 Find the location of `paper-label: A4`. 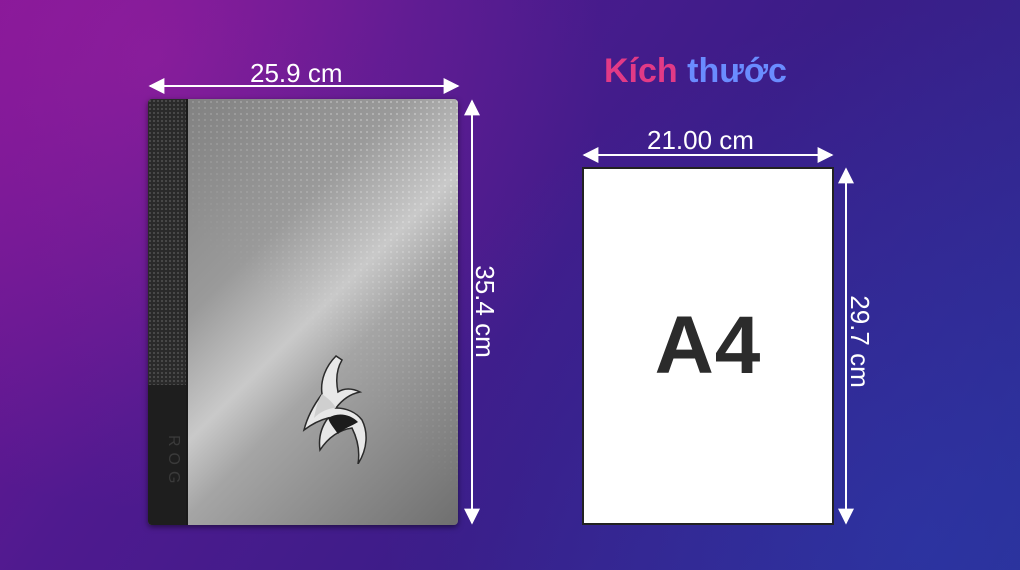

paper-label: A4 is located at coordinates (708, 345).